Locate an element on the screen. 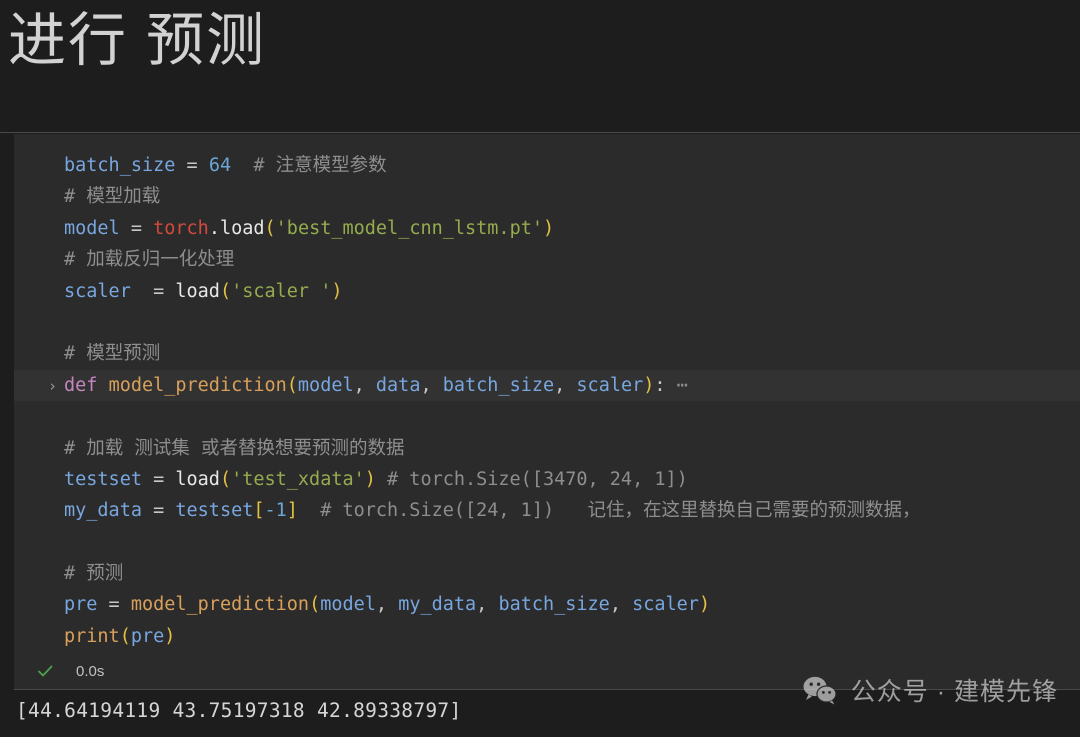  fold-arrow-icon: › is located at coordinates (56, 386).